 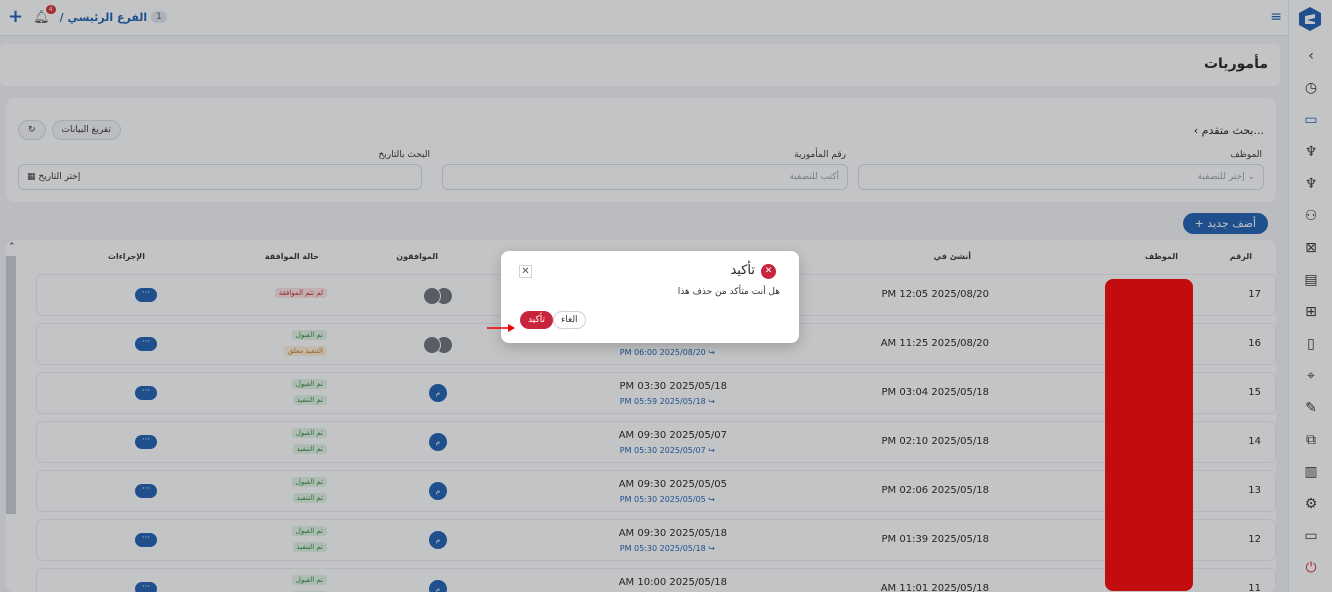 I want to click on confirm-button: تأكيد, so click(x=536, y=320).